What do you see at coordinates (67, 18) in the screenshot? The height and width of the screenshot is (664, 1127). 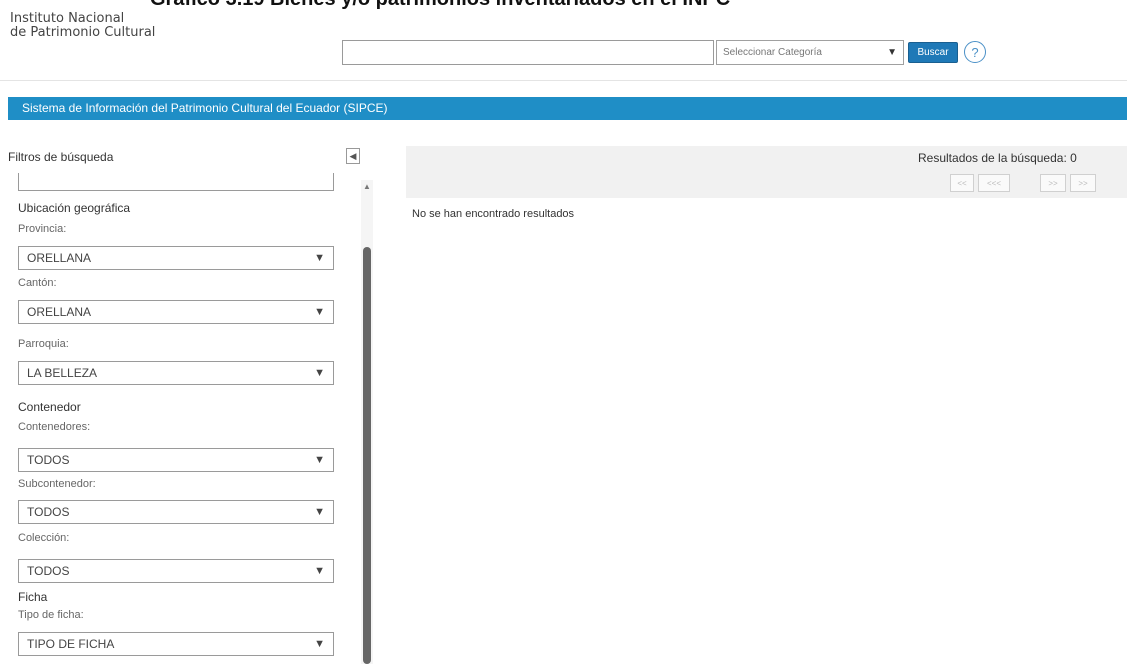 I see `logo-line-1: Instituto Nacional` at bounding box center [67, 18].